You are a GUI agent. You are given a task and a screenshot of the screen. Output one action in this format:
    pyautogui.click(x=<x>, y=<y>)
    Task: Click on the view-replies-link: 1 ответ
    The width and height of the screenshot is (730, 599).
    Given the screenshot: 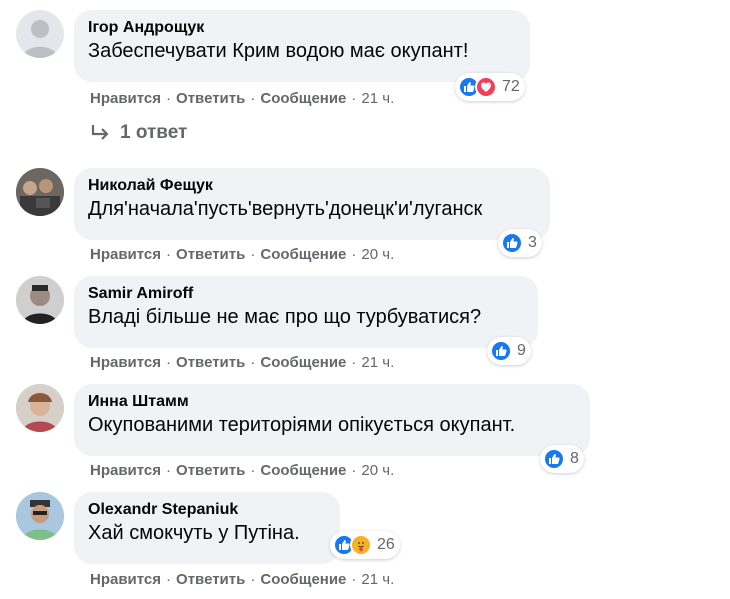 What is the action you would take?
    pyautogui.click(x=138, y=133)
    